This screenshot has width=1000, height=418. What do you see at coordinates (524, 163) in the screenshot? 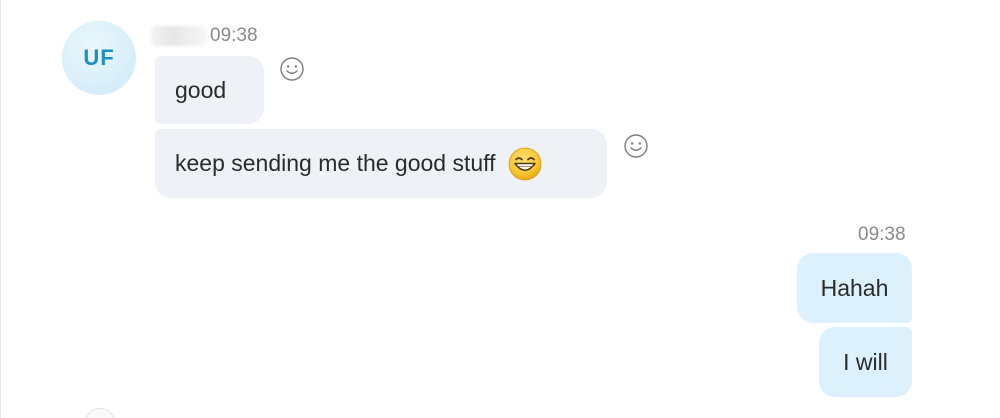
I see `grinning-face-emoji-icon` at bounding box center [524, 163].